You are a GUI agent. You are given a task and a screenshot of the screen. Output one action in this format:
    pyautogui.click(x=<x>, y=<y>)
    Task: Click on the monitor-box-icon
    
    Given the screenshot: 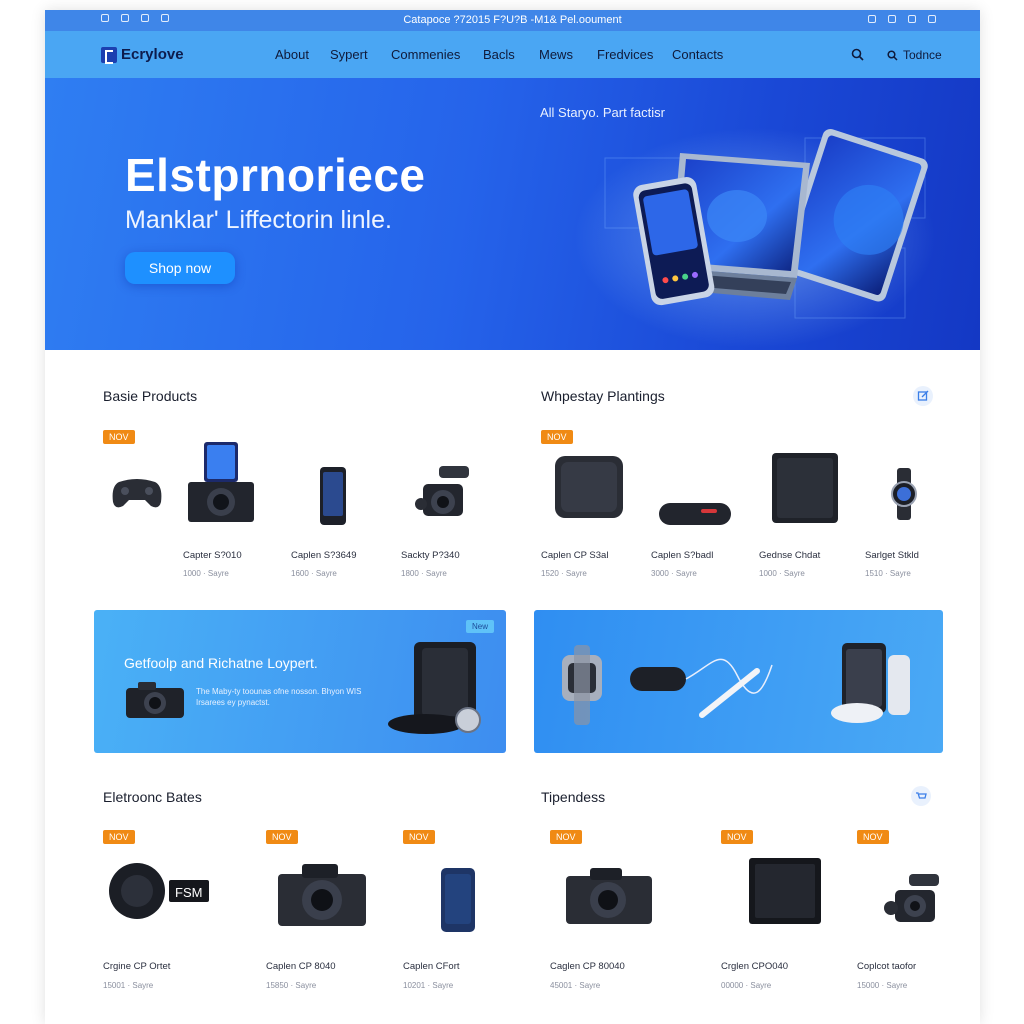 What is the action you would take?
    pyautogui.click(x=785, y=891)
    